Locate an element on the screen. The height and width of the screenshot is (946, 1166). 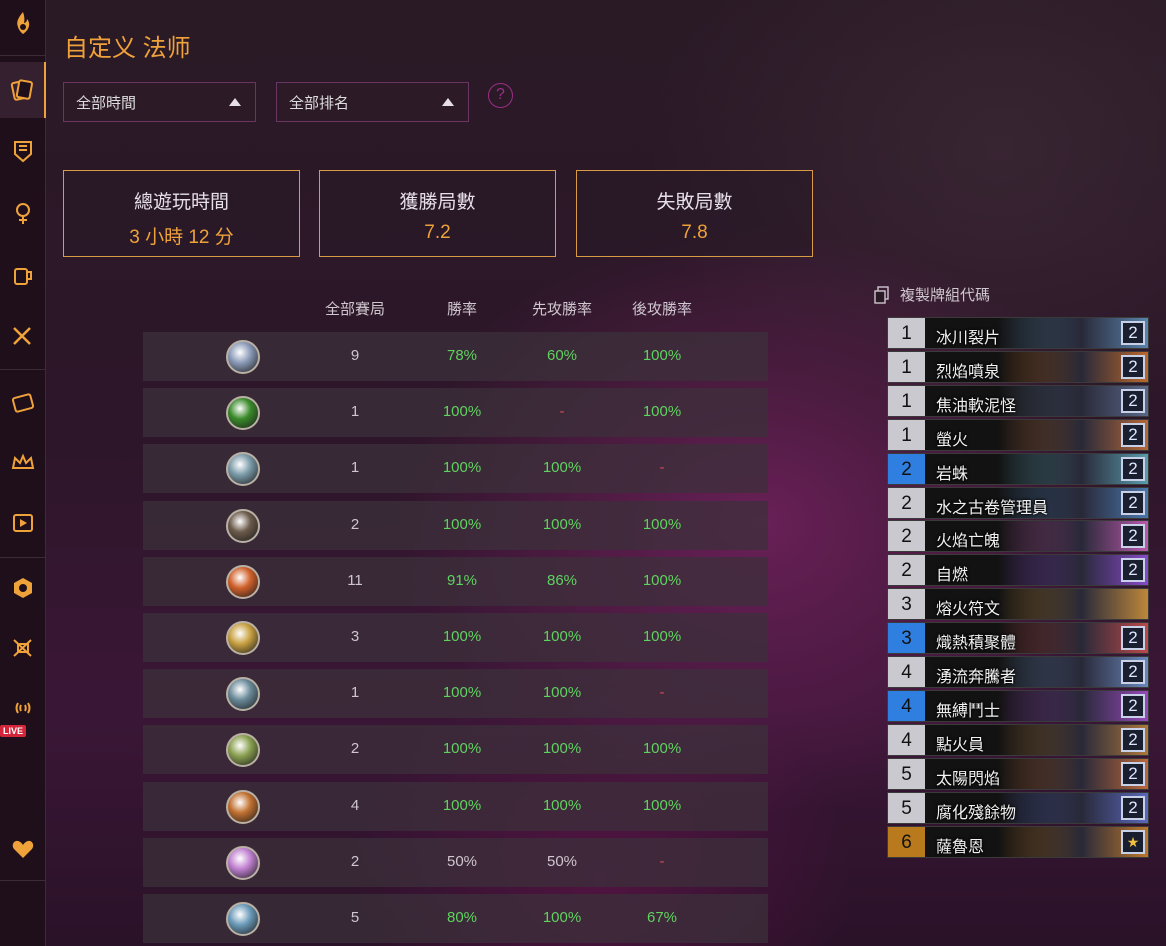
card-name: 火焰亡魄 is located at coordinates (968, 542).